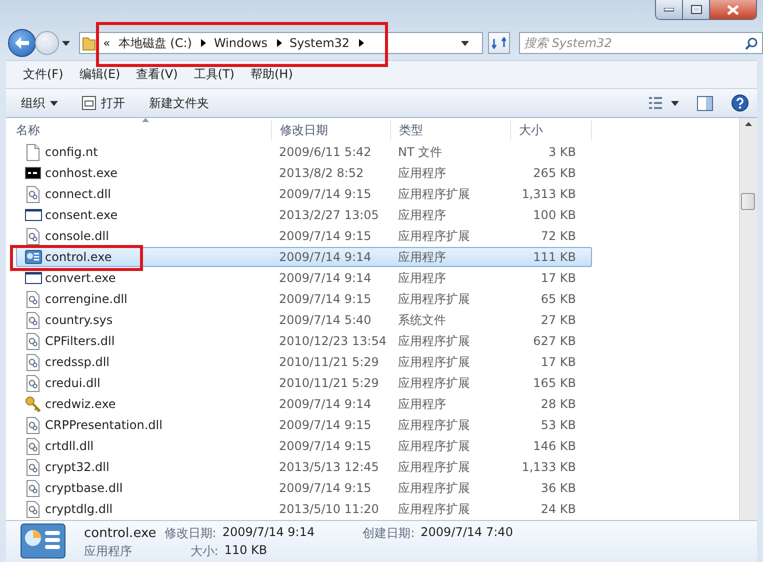 The width and height of the screenshot is (763, 562). I want to click on file-row: console.dll 2009/7/14 9:15 应用程序扩展 72 KB, so click(304, 236).